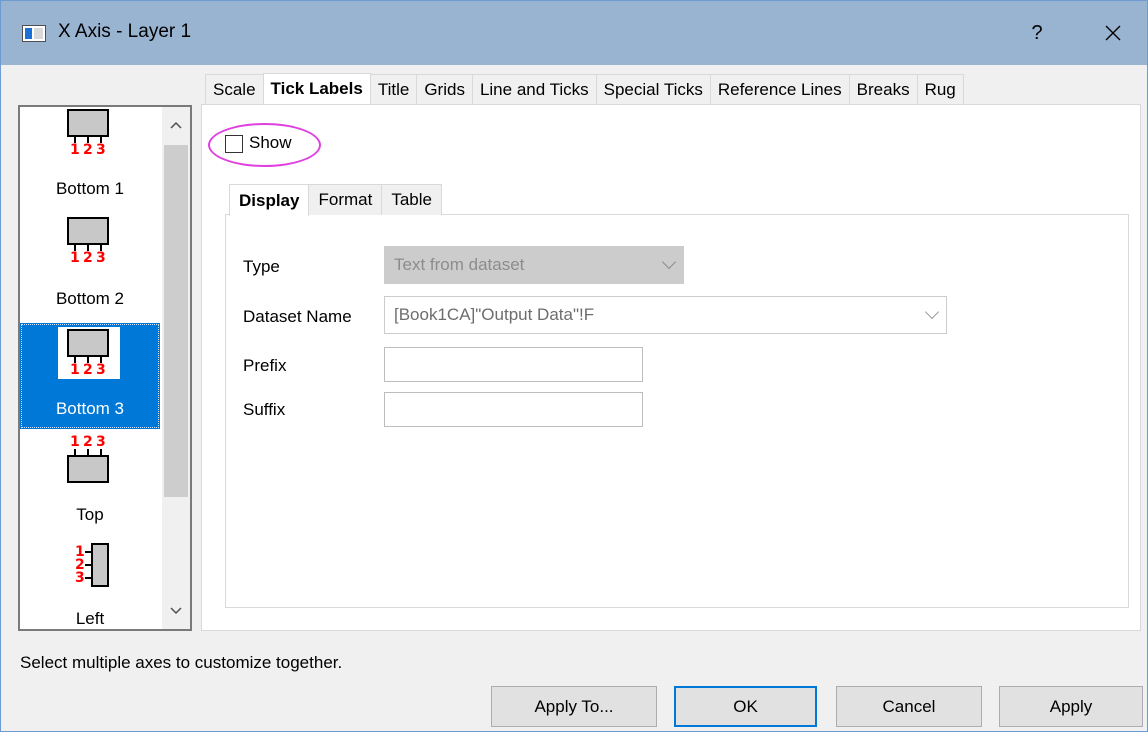 This screenshot has height=732, width=1148. I want to click on ok-button: OK, so click(745, 706).